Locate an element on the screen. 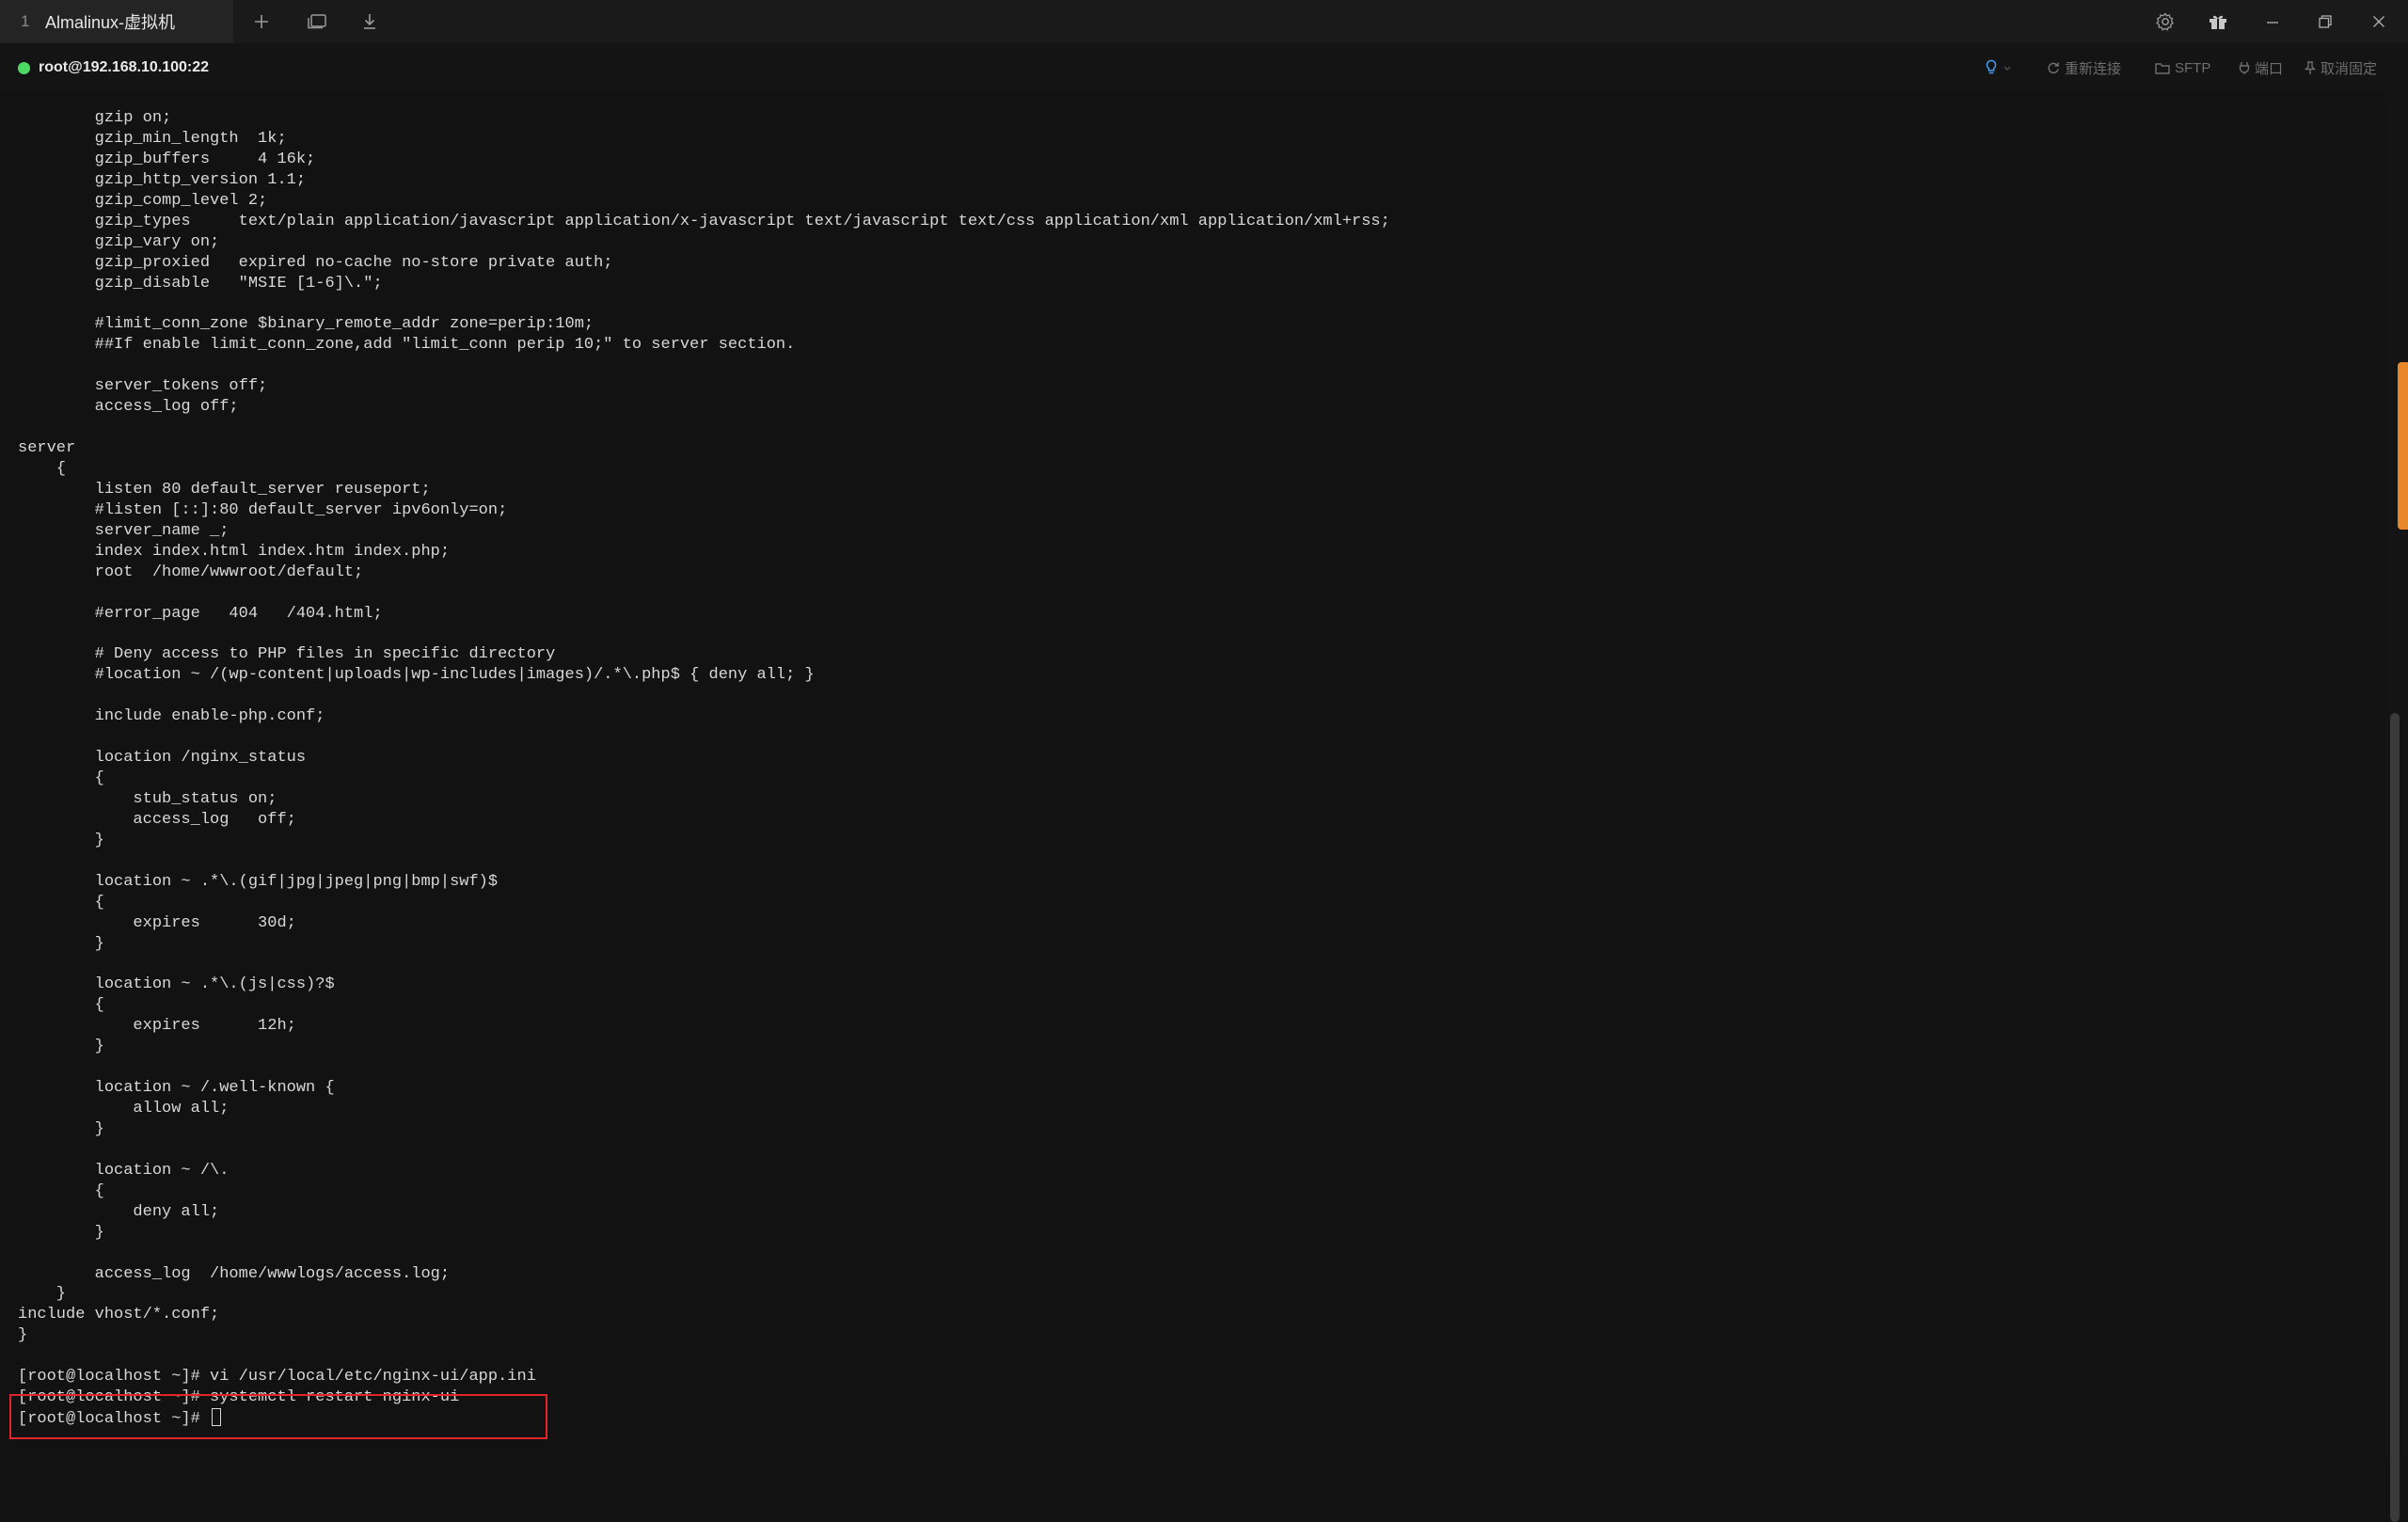  terminal-line: gzip on; is located at coordinates (95, 118).